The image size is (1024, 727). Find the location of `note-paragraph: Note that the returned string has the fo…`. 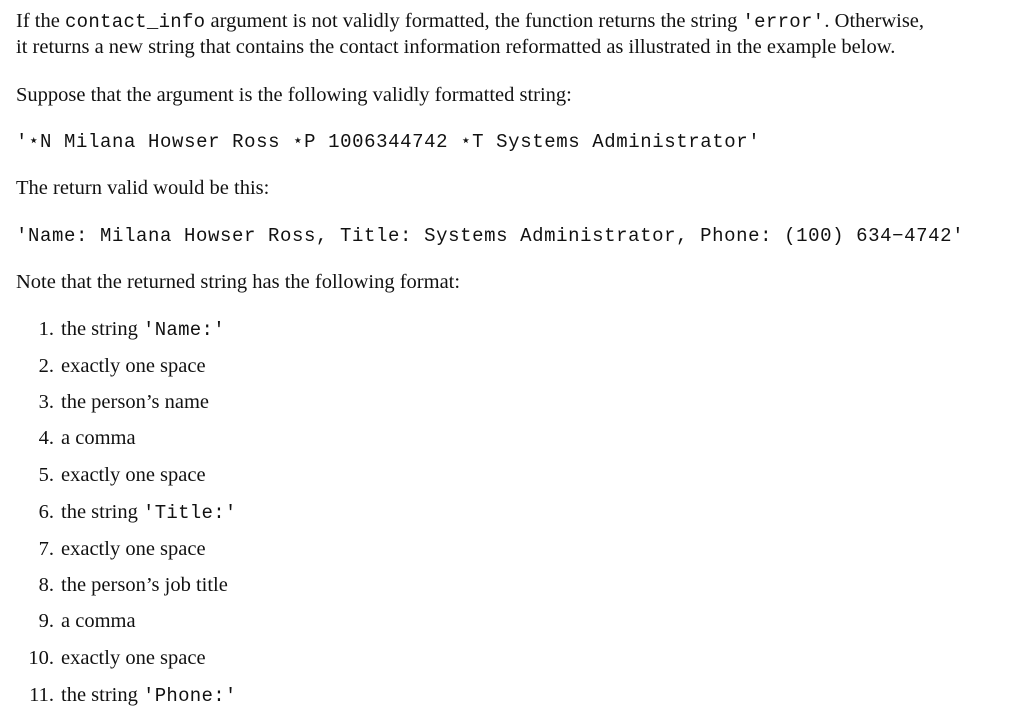

note-paragraph: Note that the returned string has the fo… is located at coordinates (238, 282).